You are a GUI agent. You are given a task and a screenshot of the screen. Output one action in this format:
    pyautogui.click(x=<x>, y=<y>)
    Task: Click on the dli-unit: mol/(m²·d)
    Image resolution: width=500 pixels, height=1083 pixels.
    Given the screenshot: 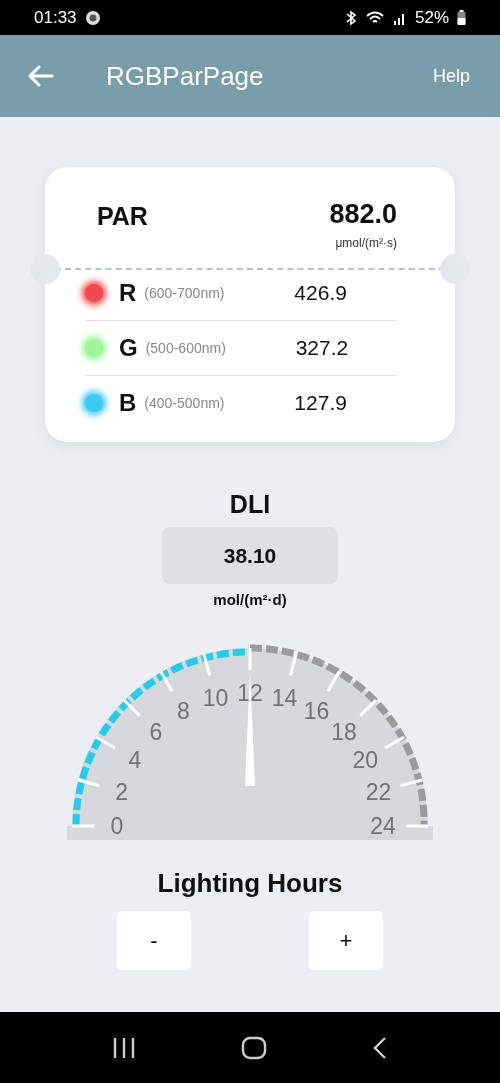 What is the action you would take?
    pyautogui.click(x=250, y=599)
    